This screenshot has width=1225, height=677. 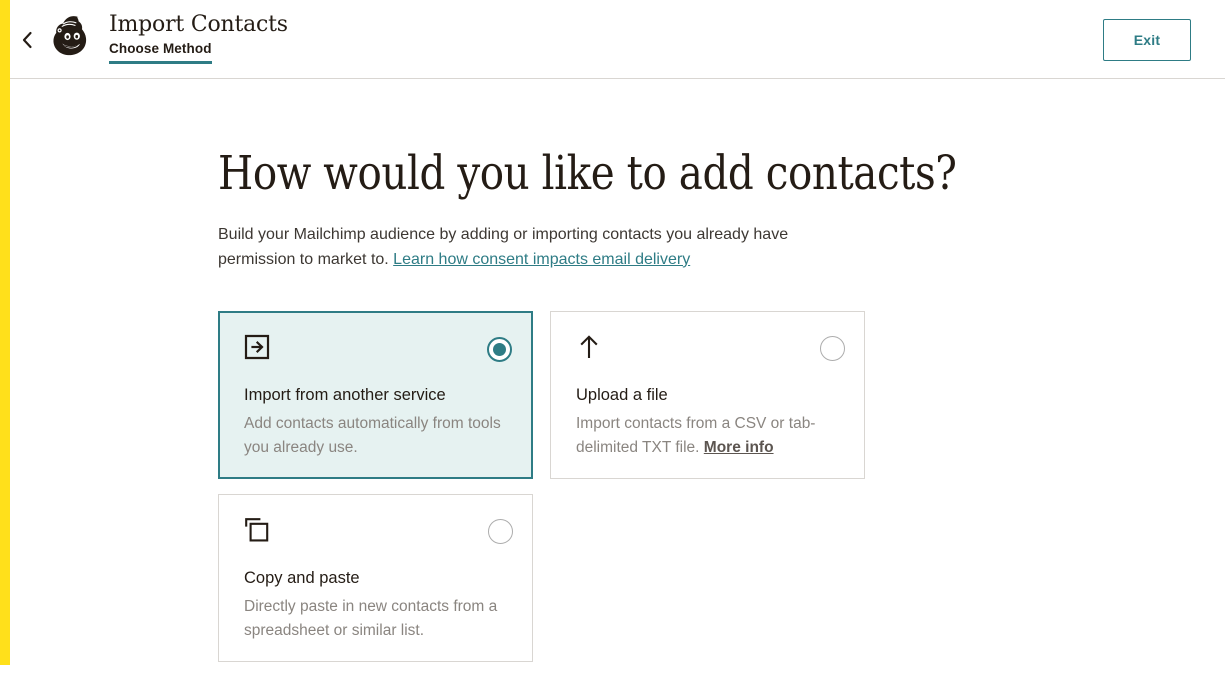 I want to click on option-title: Import from another service, so click(x=345, y=395).